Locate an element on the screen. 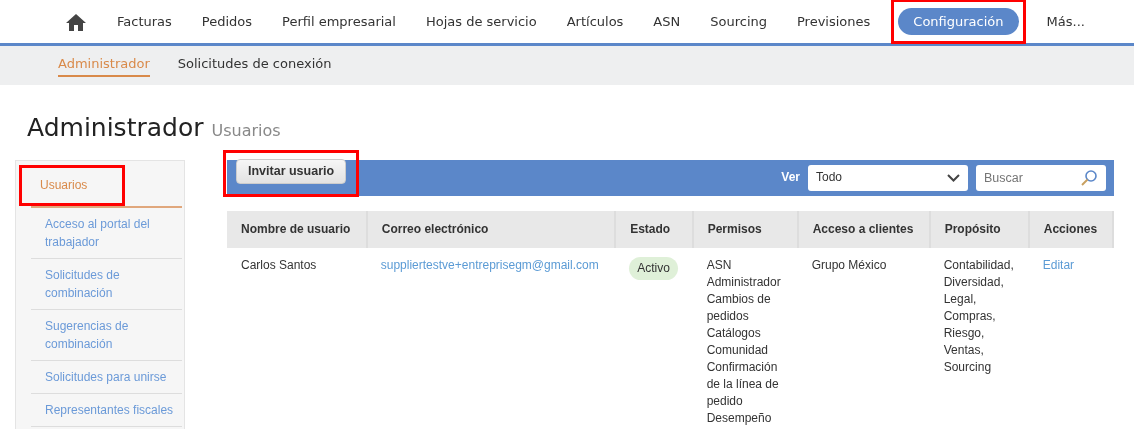  page-title: Administrador is located at coordinates (115, 128).